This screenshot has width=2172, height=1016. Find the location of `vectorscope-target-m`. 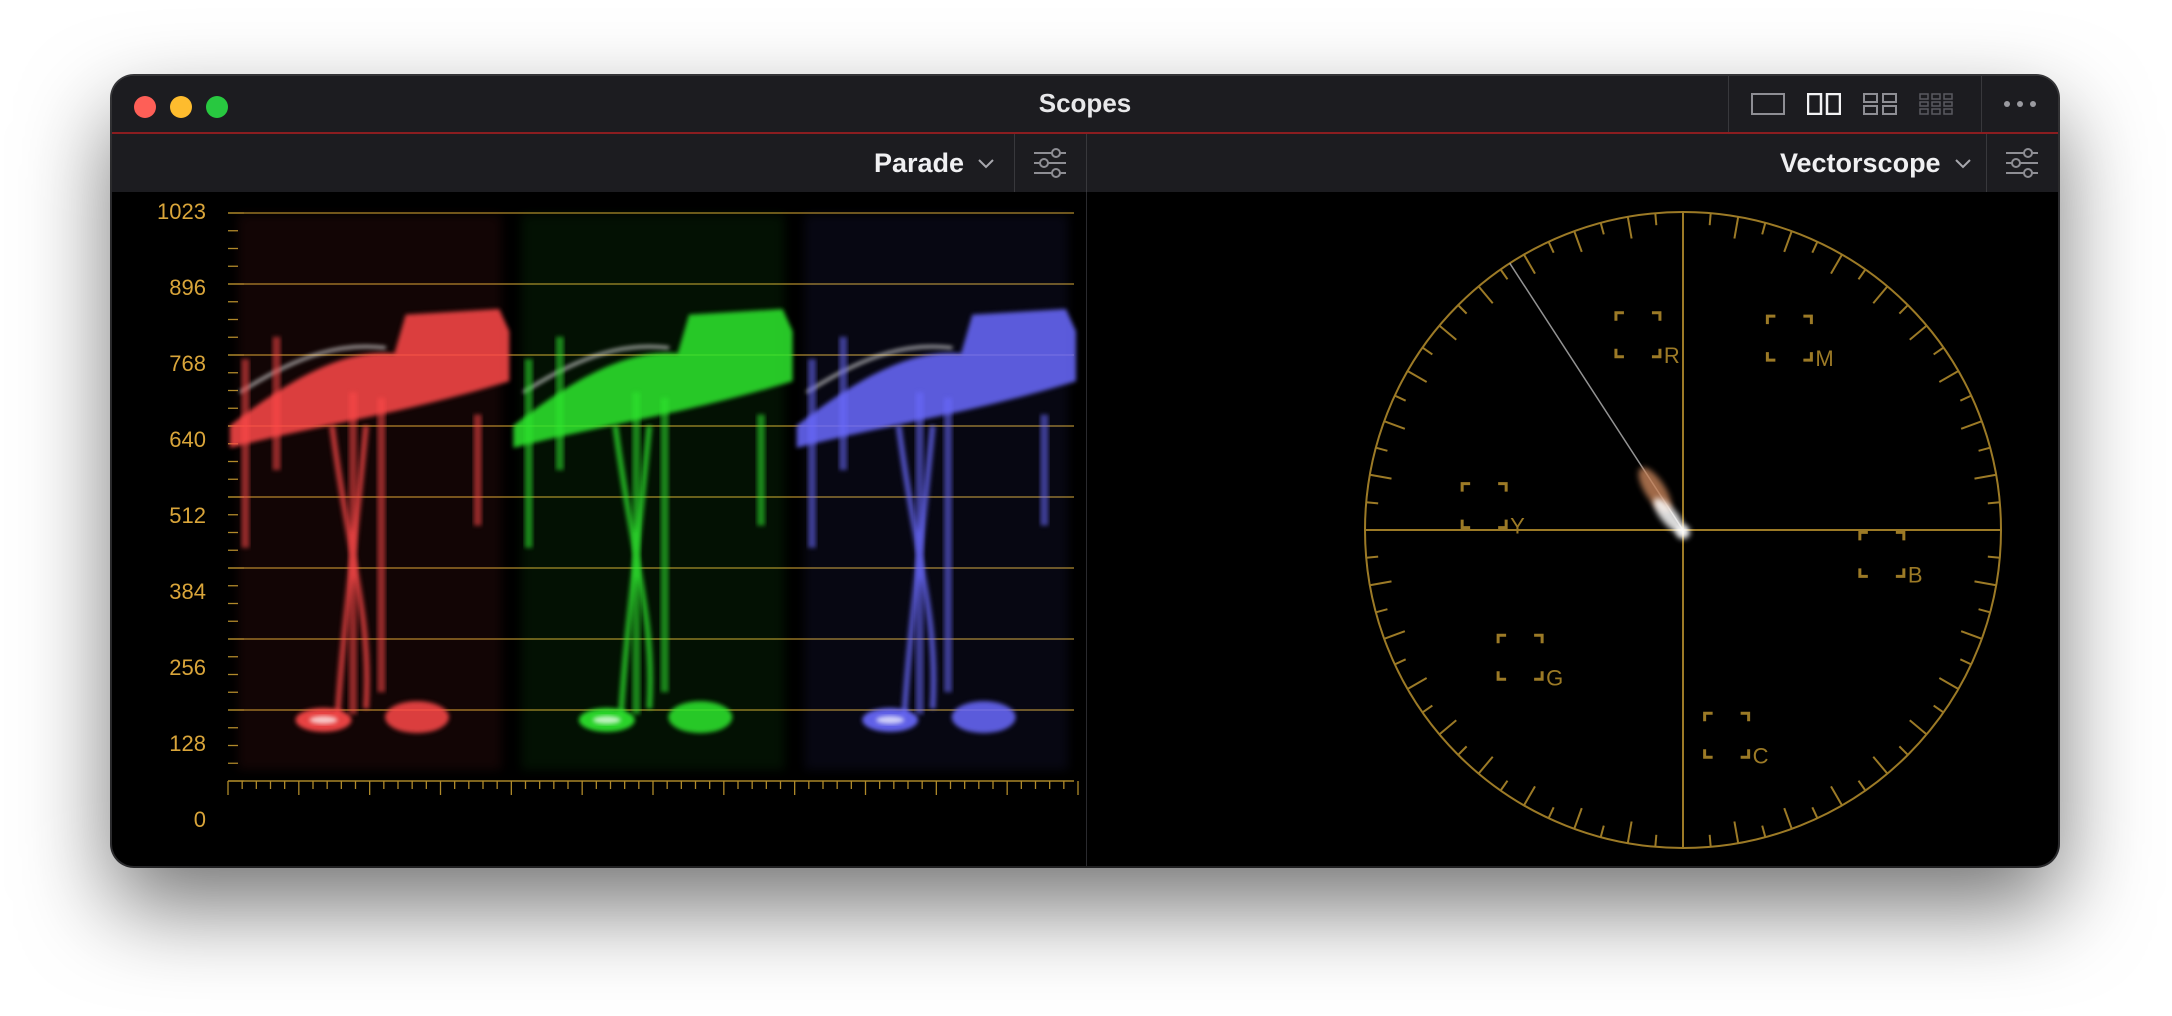

vectorscope-target-m is located at coordinates (1789, 338).